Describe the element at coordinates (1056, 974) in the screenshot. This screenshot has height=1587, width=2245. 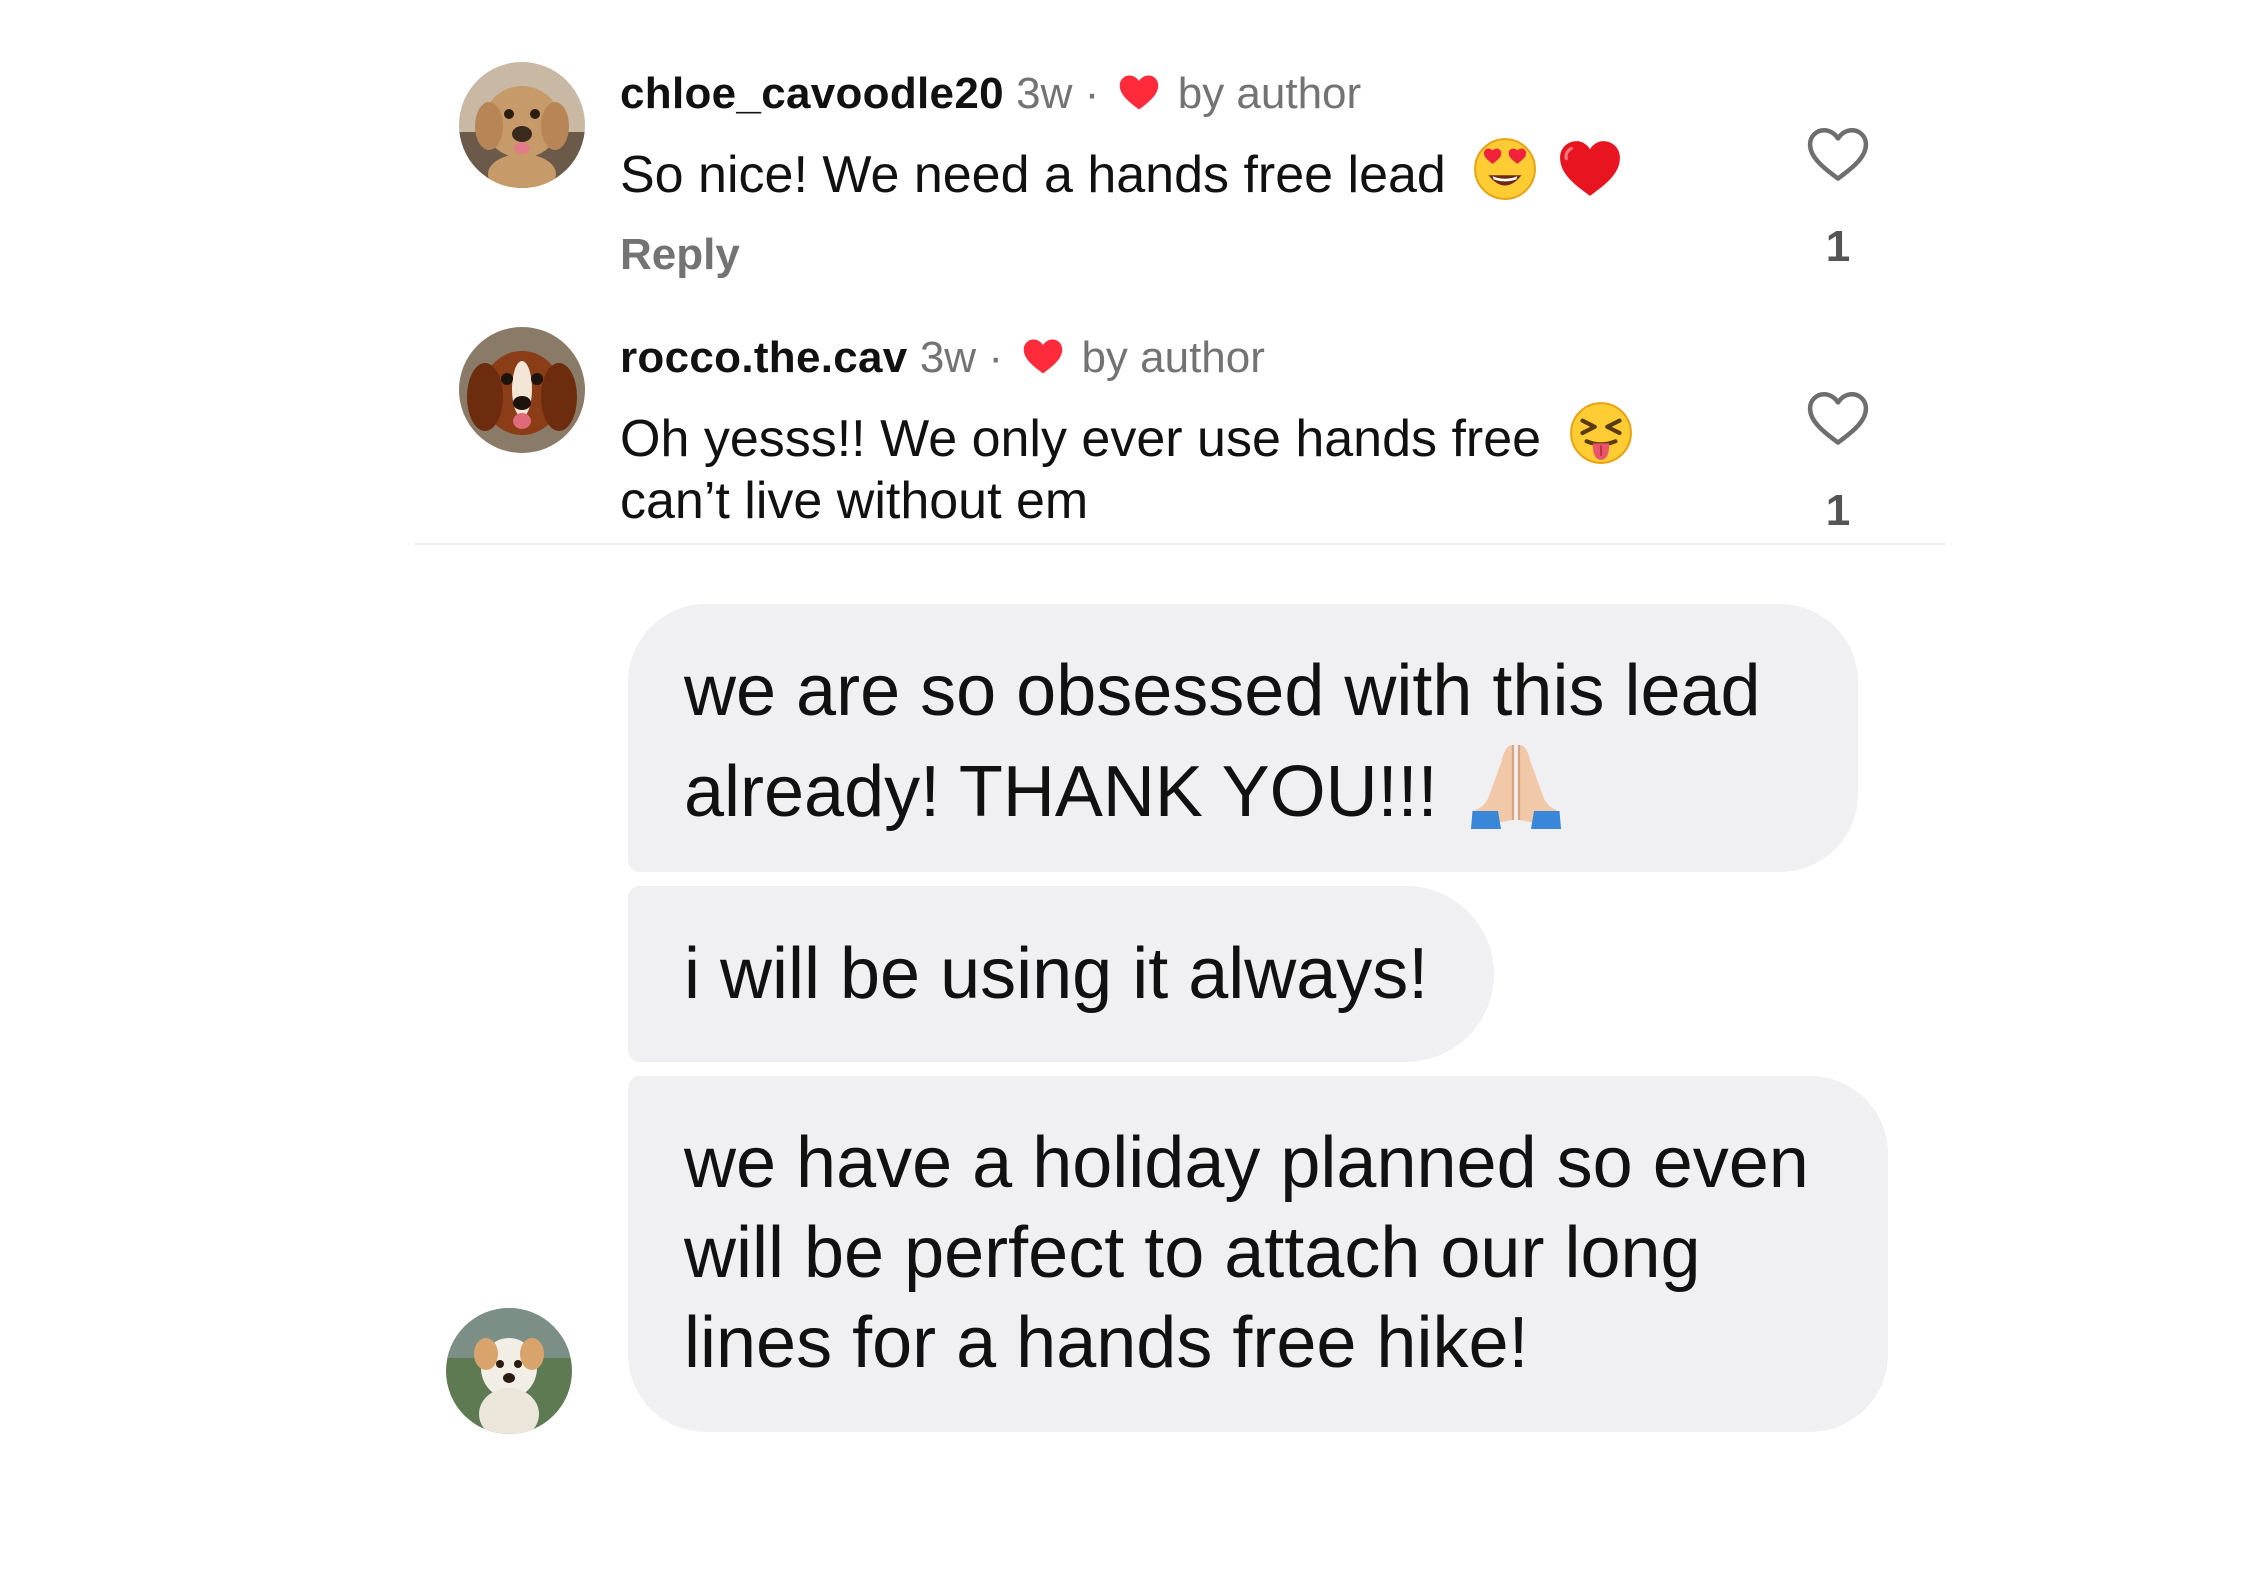
I see `message-line: i will be using it always!` at that location.